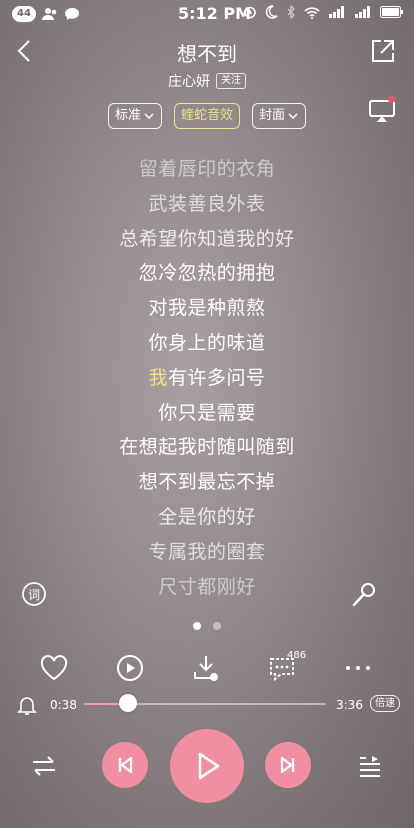 The width and height of the screenshot is (414, 828). What do you see at coordinates (127, 115) in the screenshot?
I see `quality-label: 标准` at bounding box center [127, 115].